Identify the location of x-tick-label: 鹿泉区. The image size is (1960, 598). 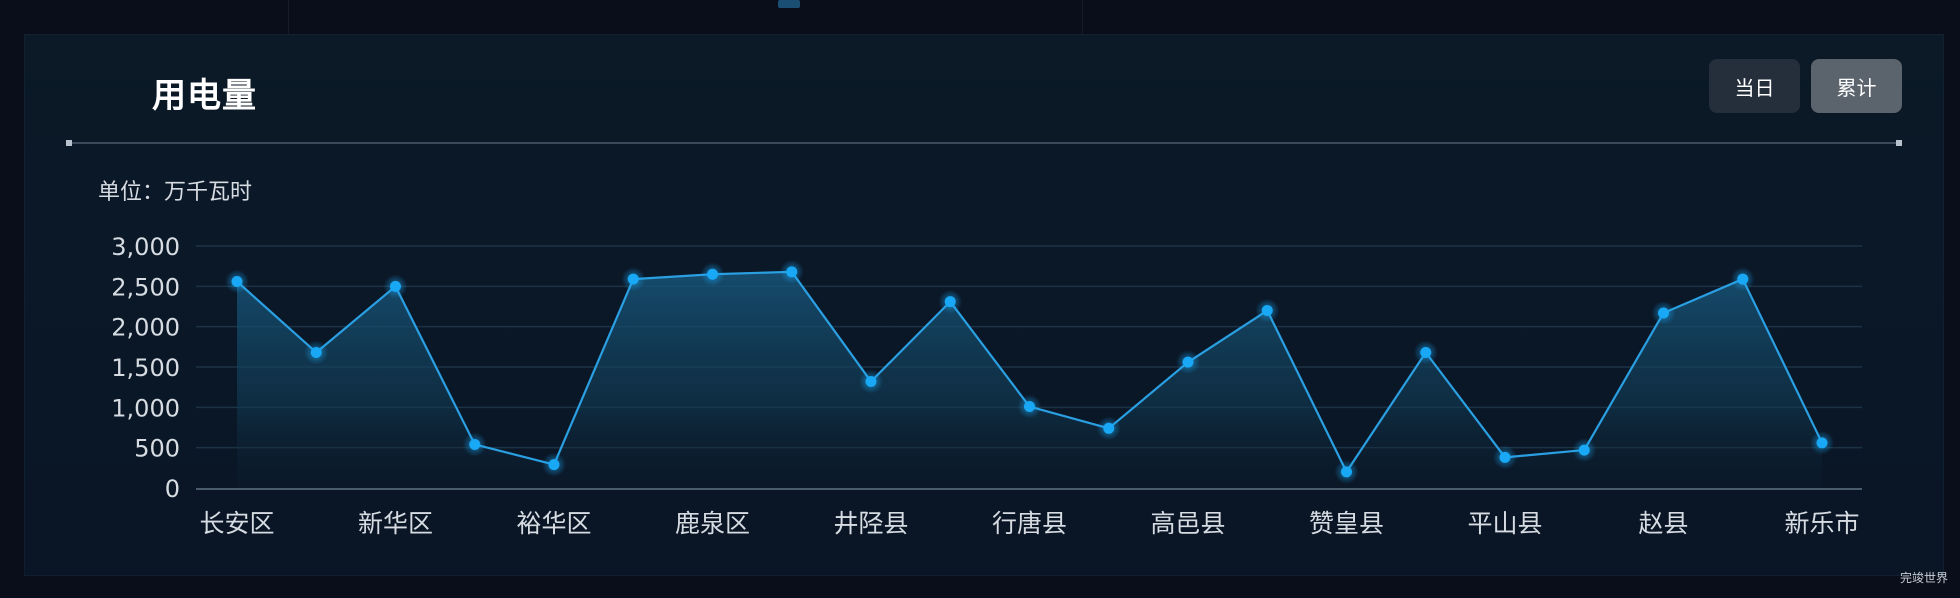
(712, 523).